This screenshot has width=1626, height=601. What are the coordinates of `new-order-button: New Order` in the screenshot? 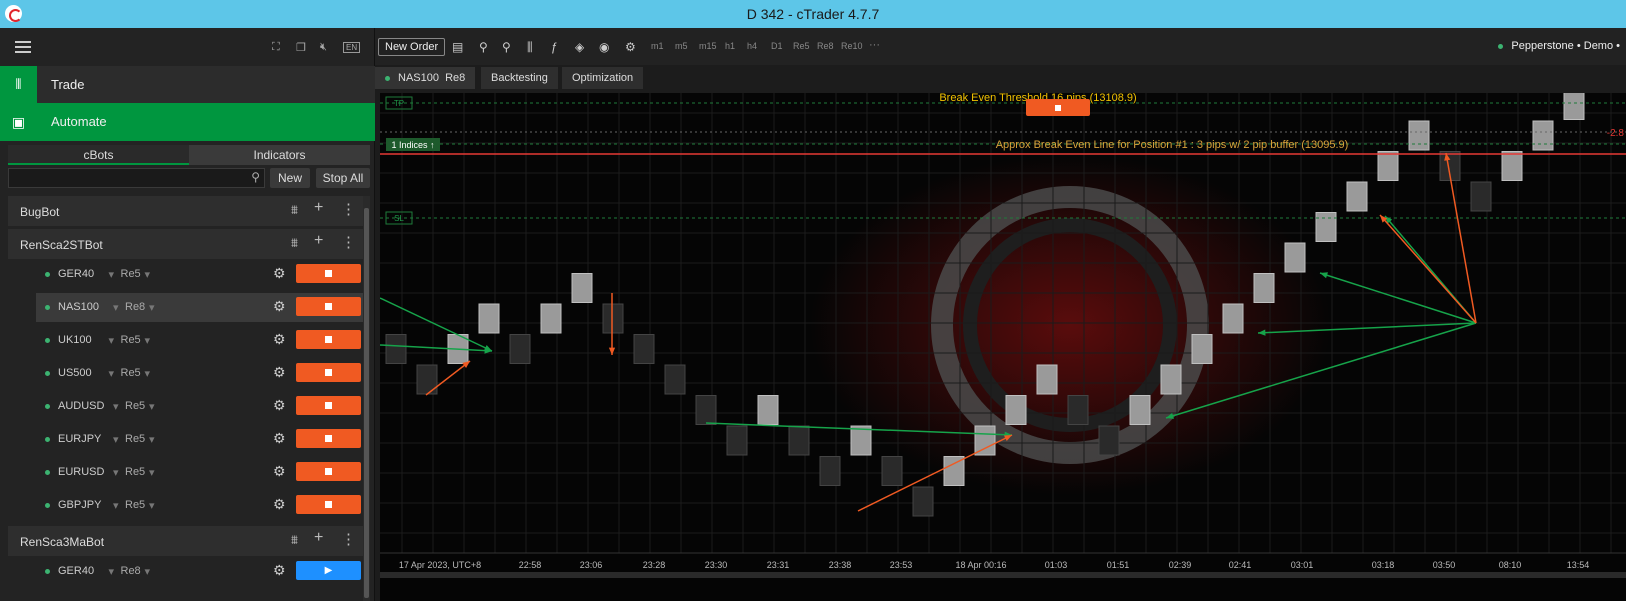 It's located at (412, 47).